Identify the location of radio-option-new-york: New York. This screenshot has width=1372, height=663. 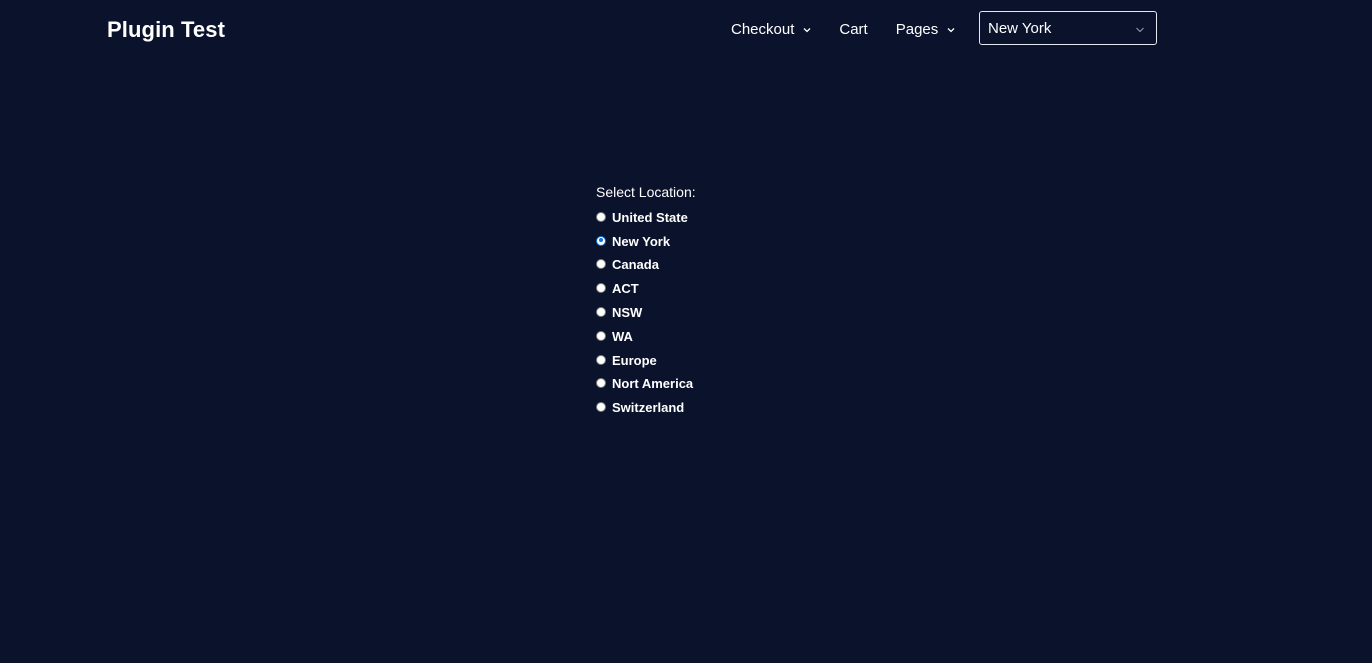
(646, 242).